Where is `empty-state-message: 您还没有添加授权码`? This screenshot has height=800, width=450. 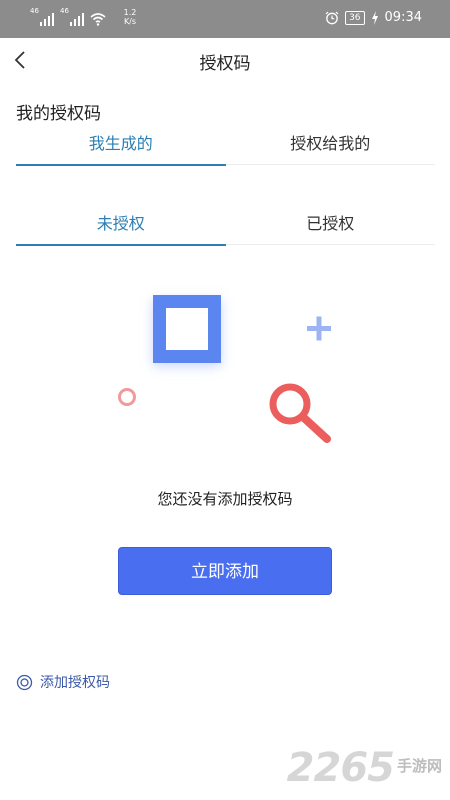
empty-state-message: 您还没有添加授权码 is located at coordinates (225, 499).